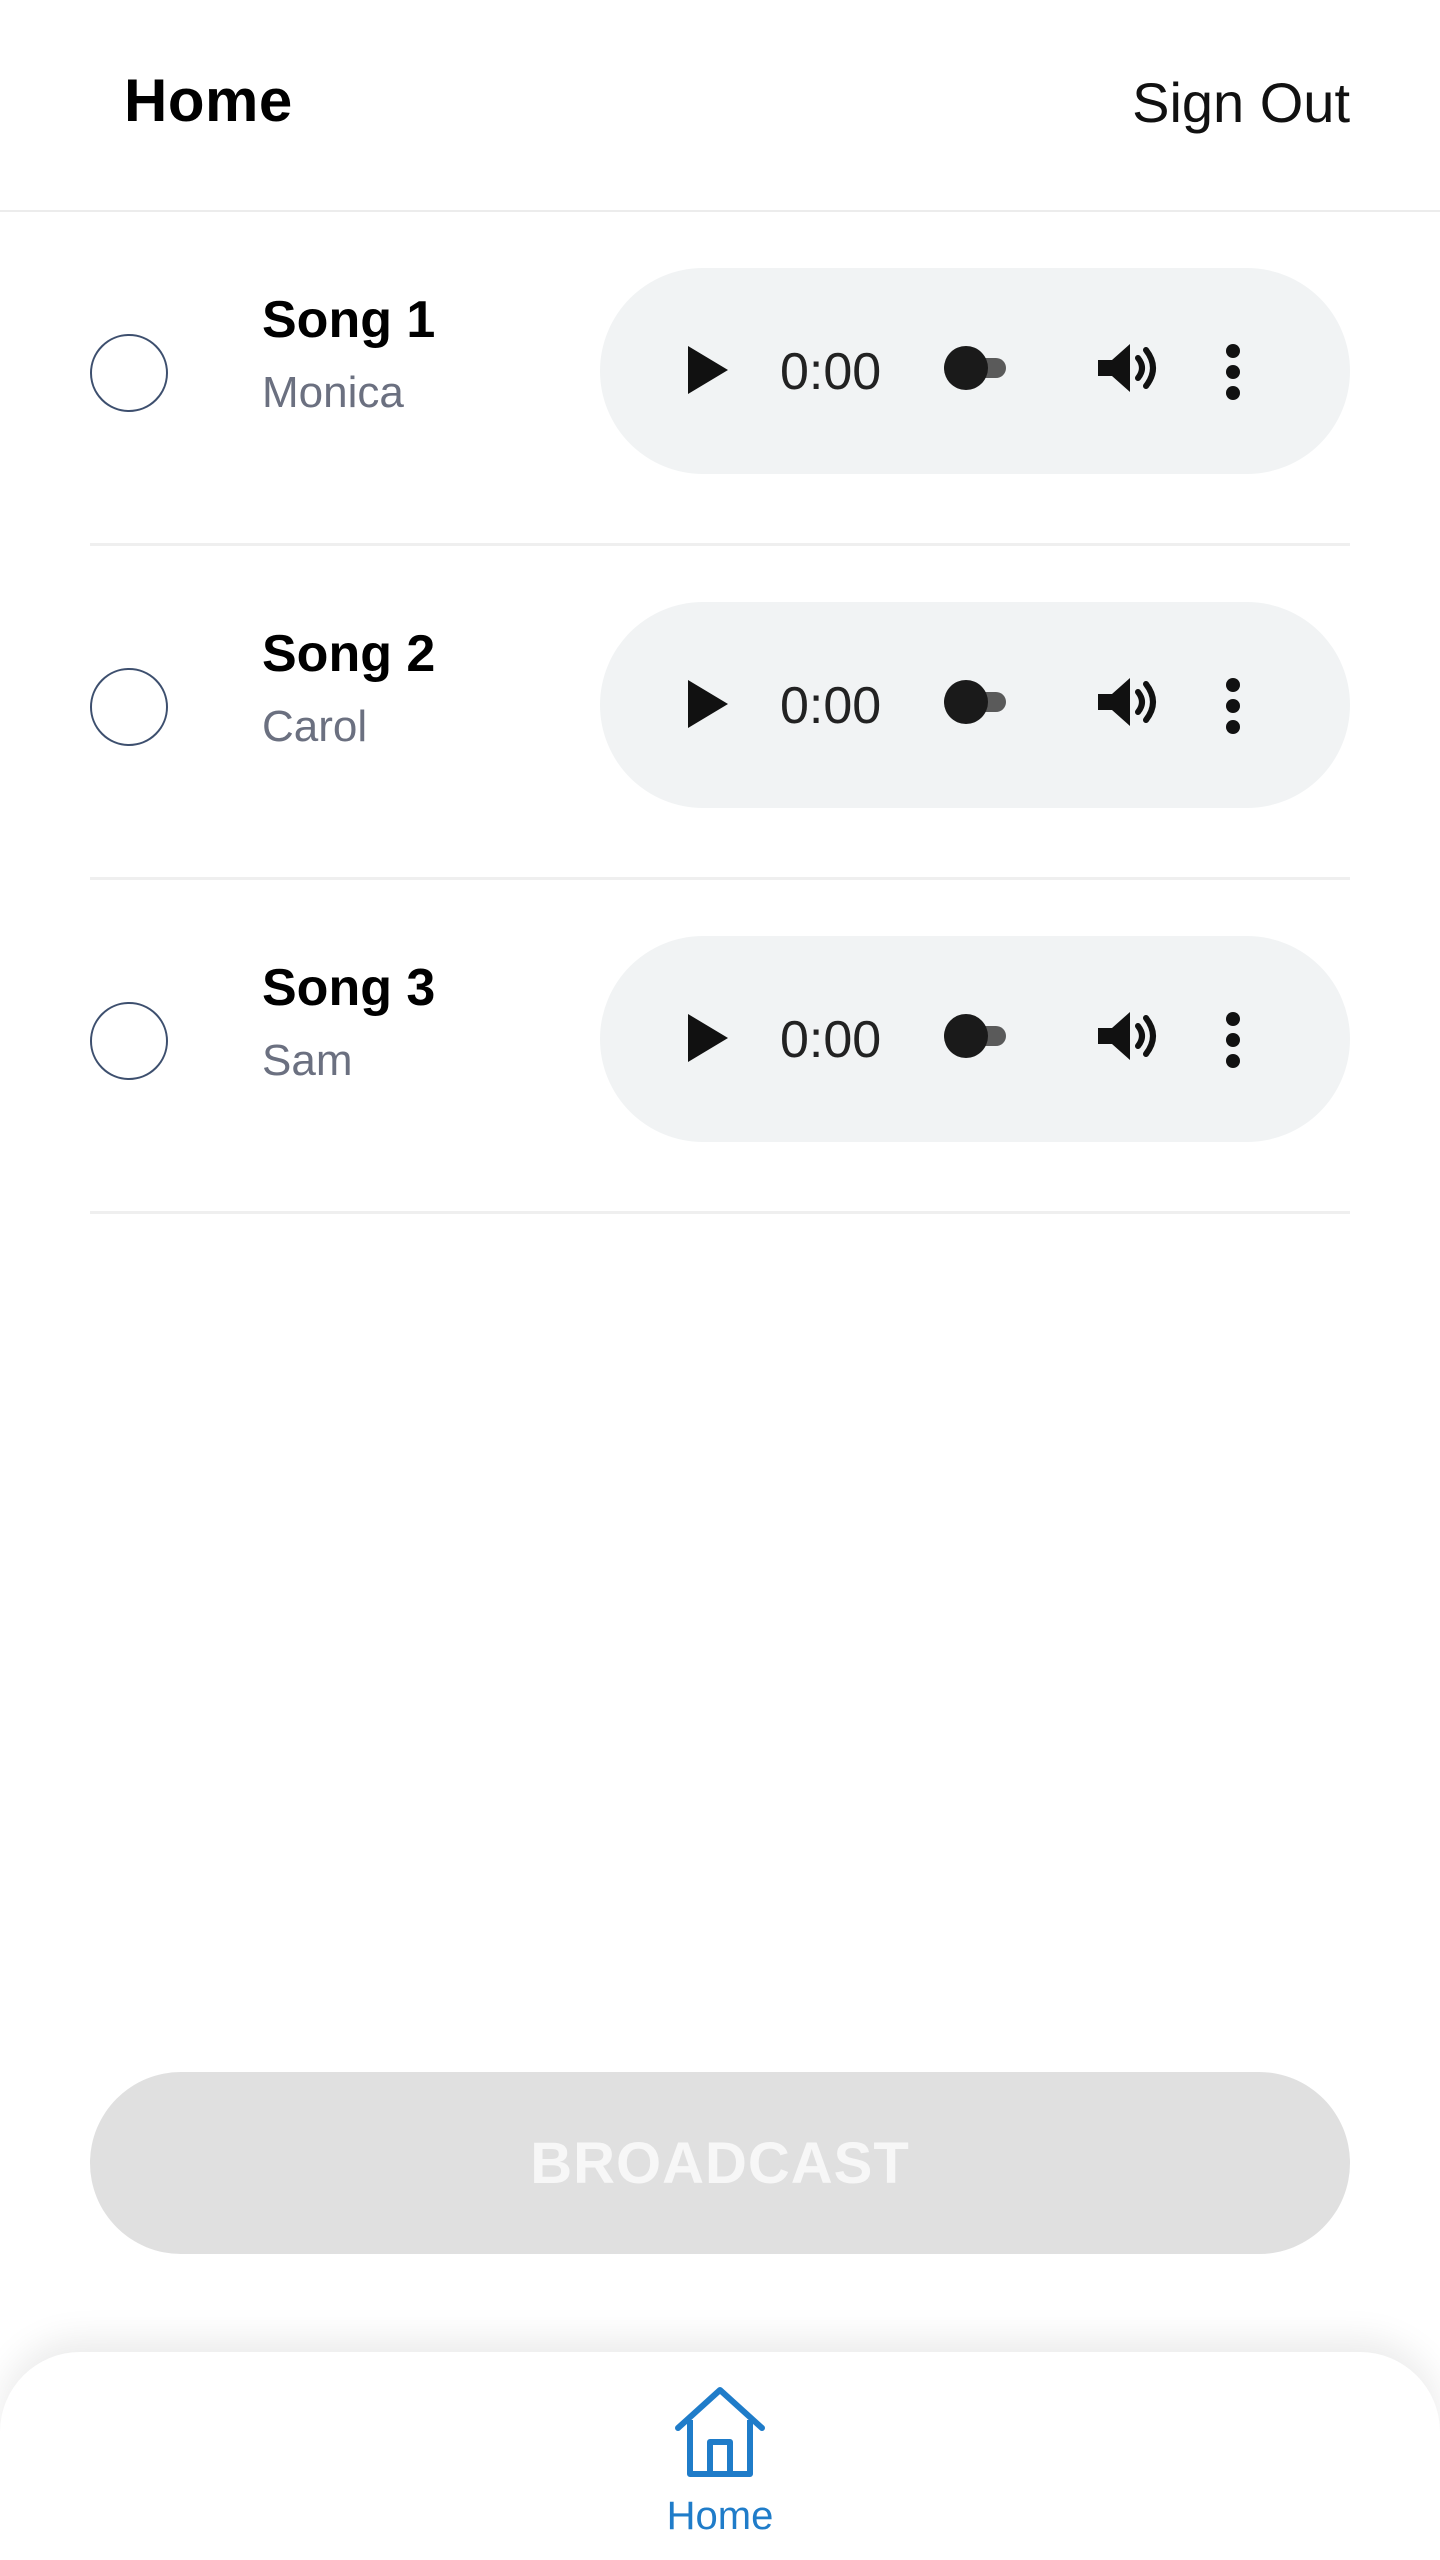  I want to click on broadcast-button: BROADCAST, so click(720, 2163).